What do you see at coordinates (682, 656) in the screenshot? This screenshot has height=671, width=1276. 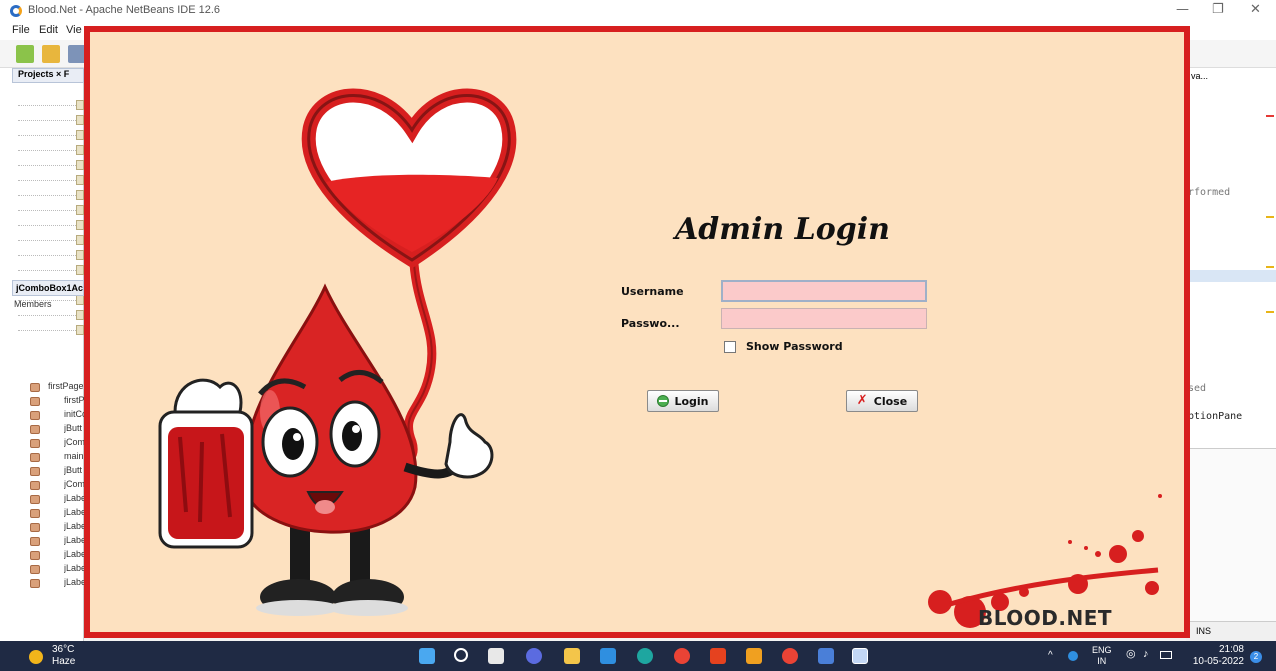 I see `chrome-icon` at bounding box center [682, 656].